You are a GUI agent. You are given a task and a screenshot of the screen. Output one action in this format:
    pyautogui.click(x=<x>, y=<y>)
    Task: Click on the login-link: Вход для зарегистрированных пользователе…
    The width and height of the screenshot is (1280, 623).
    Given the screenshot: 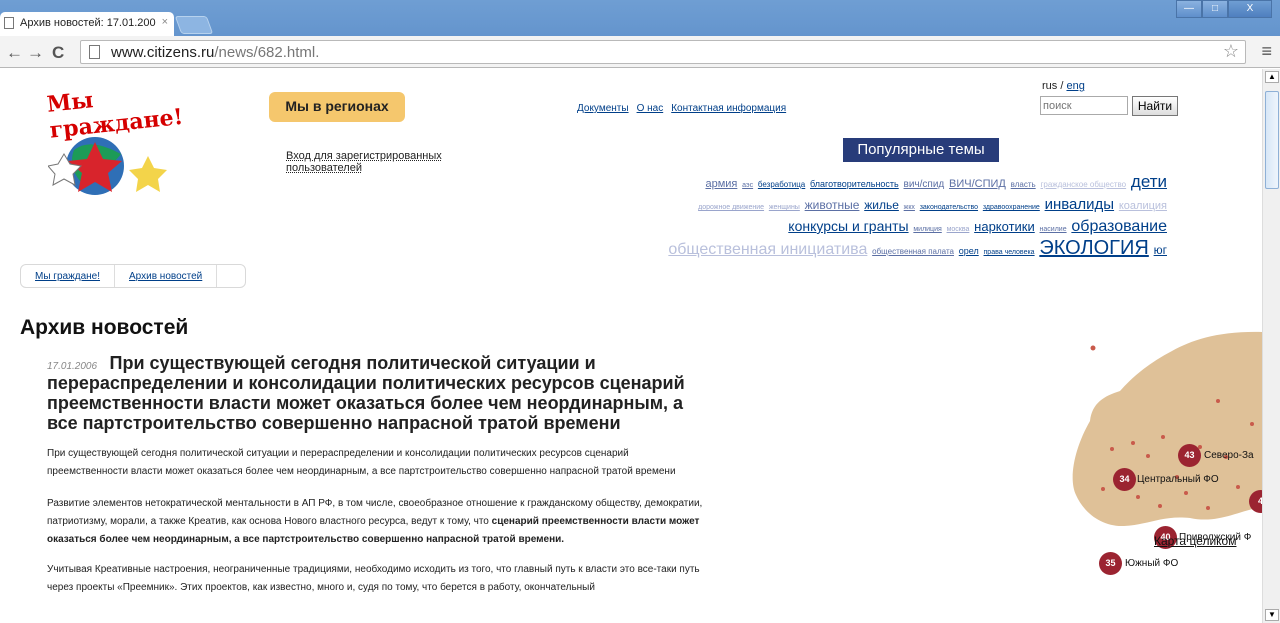 What is the action you would take?
    pyautogui.click(x=371, y=162)
    